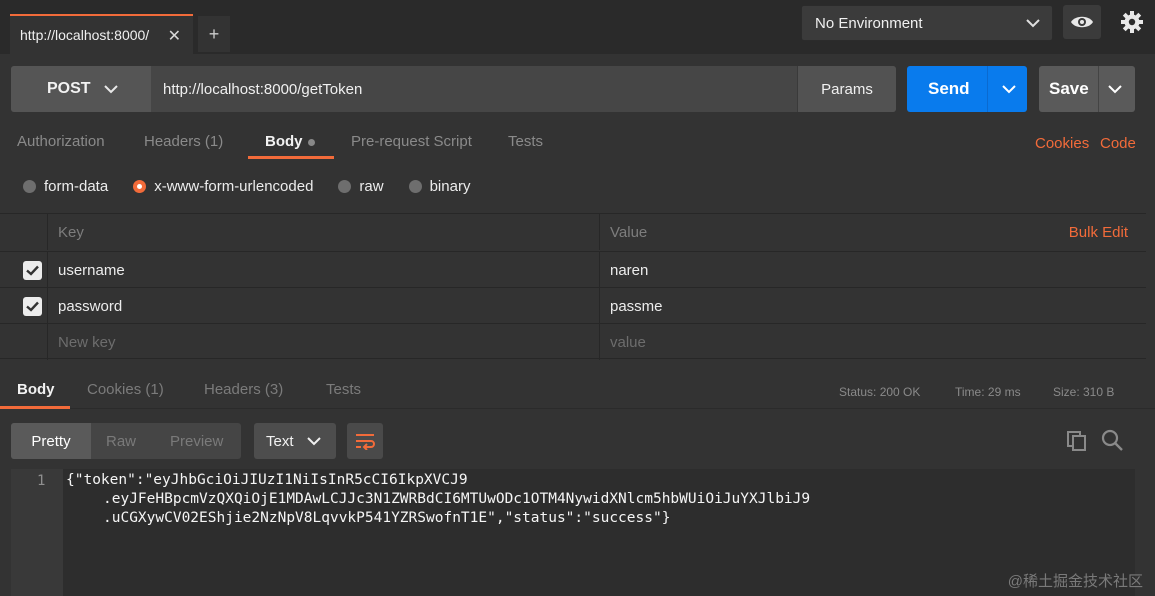 This screenshot has width=1155, height=596. Describe the element at coordinates (873, 342) in the screenshot. I see `new-value-input: value` at that location.